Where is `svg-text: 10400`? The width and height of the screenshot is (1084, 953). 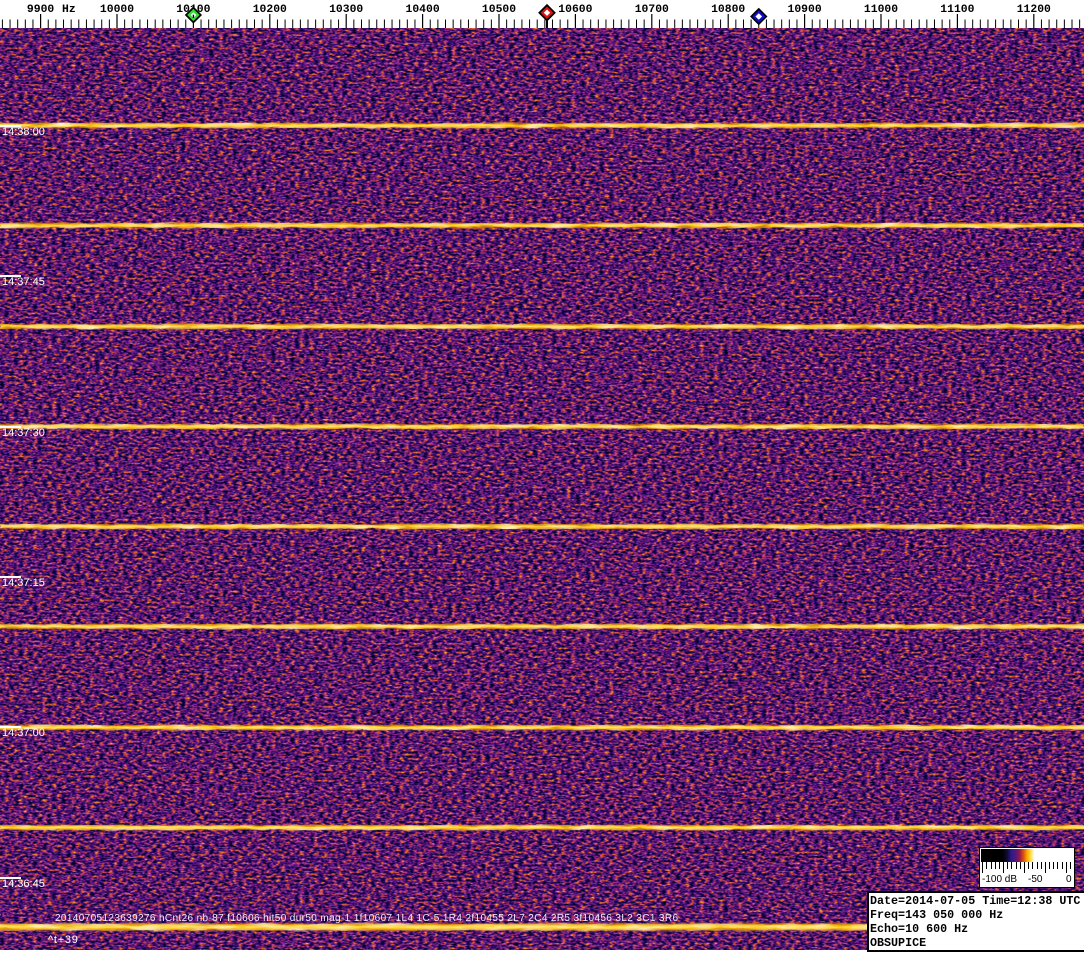
svg-text: 10400 is located at coordinates (423, 10).